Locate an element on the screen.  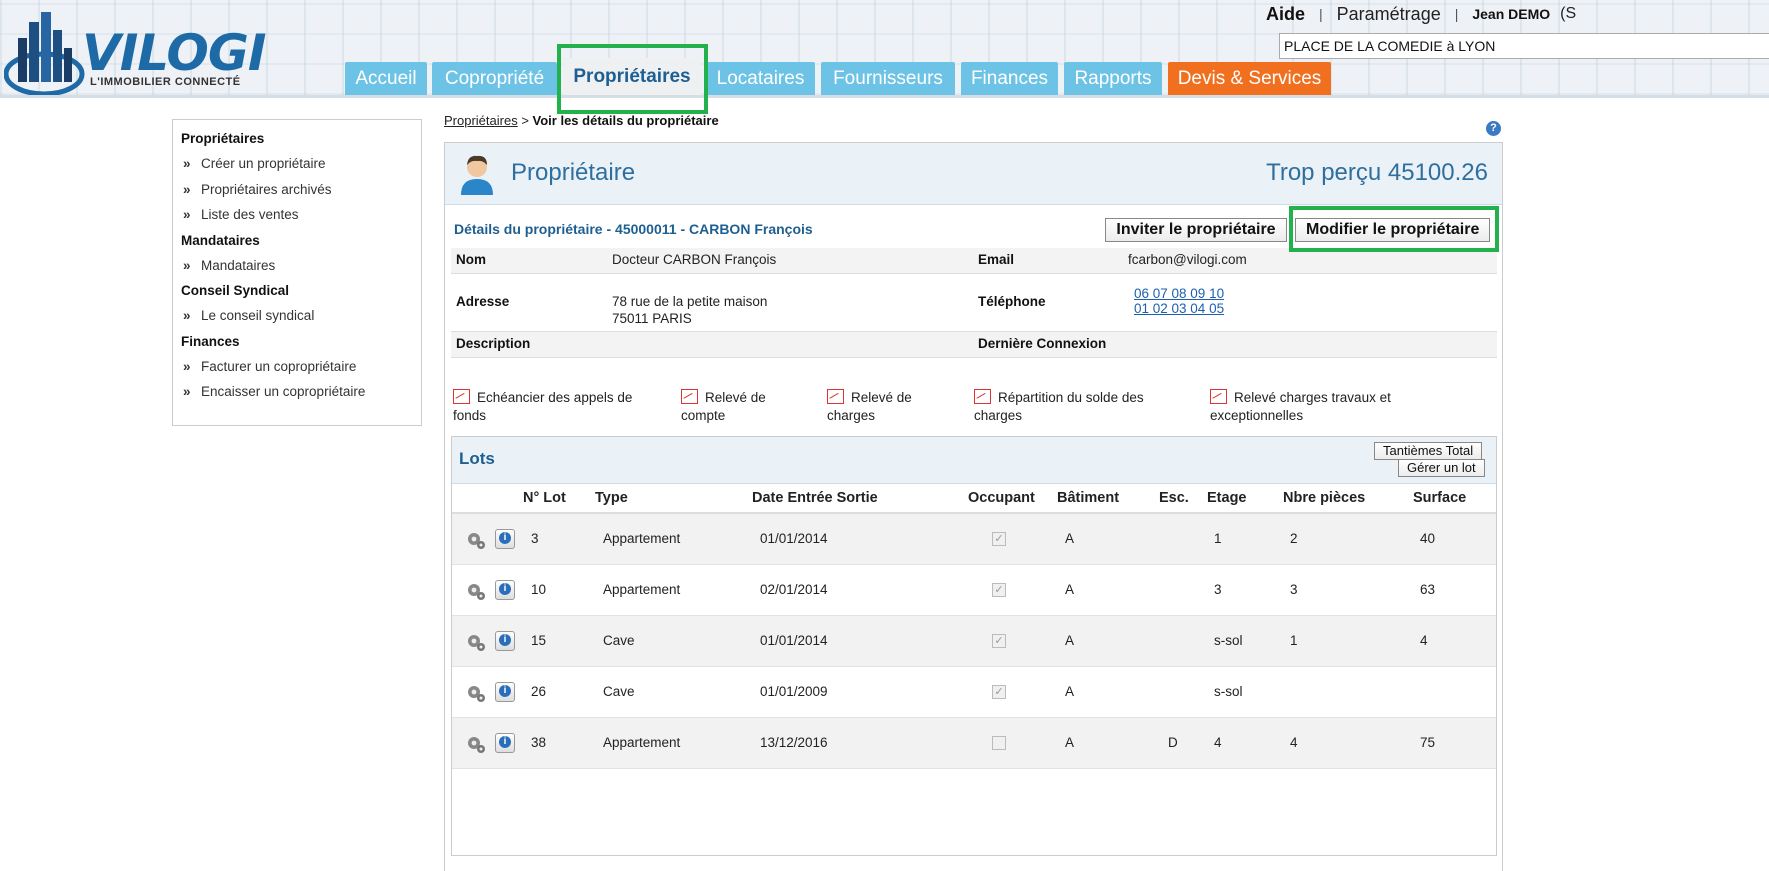
telephone-link-2: 01 02 03 04 05 is located at coordinates (1179, 308).